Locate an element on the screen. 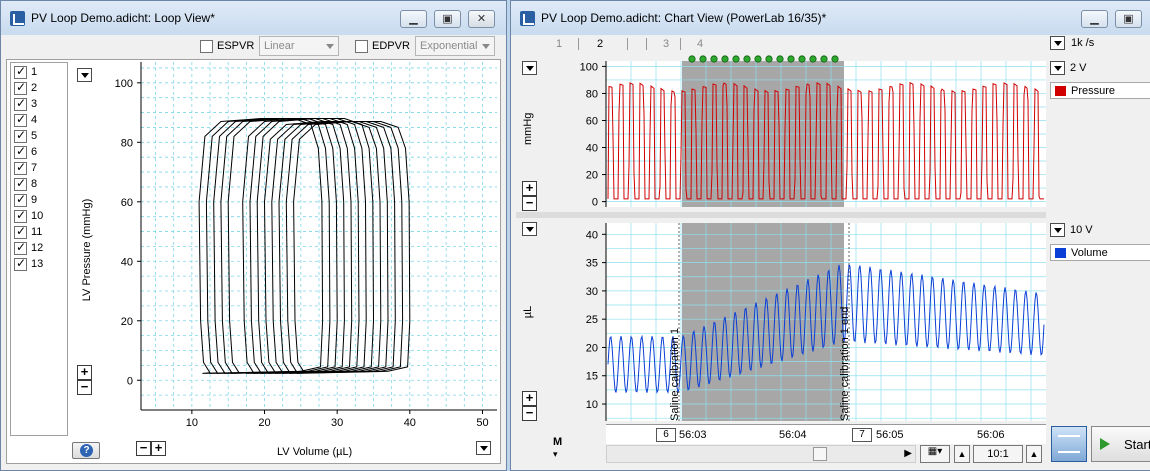 This screenshot has height=471, width=1150. volume-range-menu-button is located at coordinates (1057, 230).